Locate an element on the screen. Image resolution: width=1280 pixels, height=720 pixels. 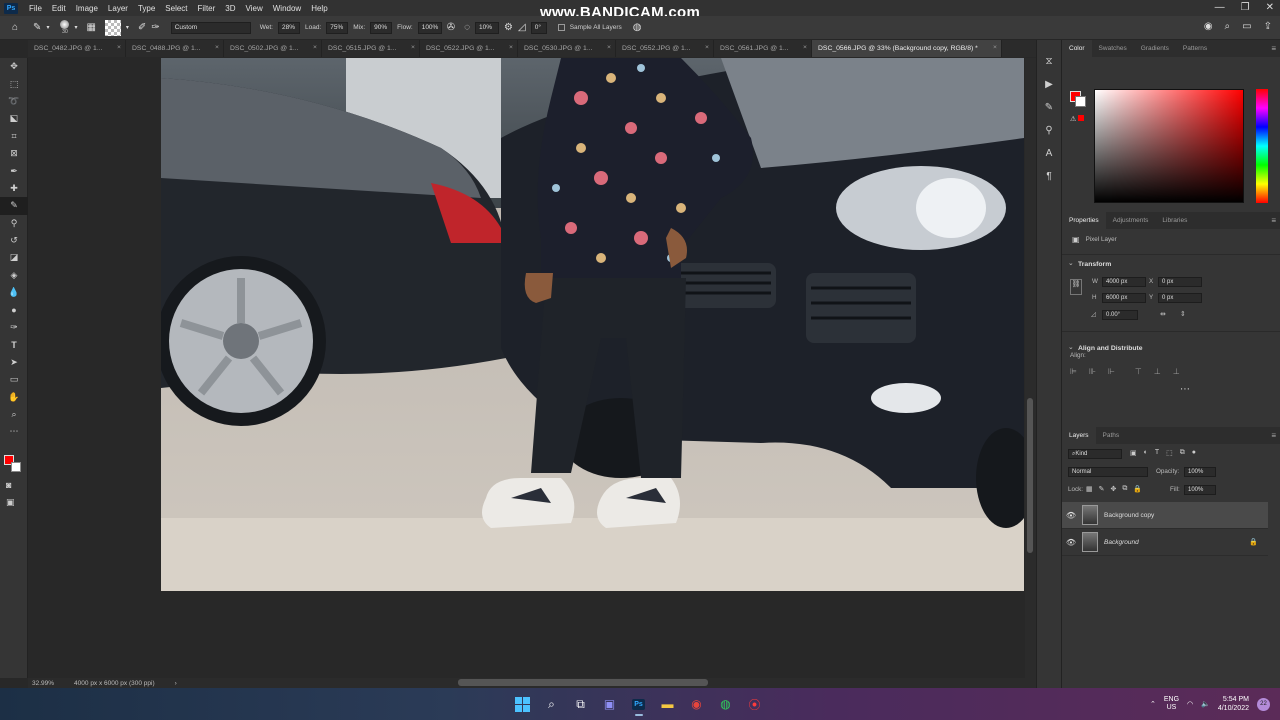
out-of-gamut-warning-icon: ⚠ is located at coordinates (1077, 119).